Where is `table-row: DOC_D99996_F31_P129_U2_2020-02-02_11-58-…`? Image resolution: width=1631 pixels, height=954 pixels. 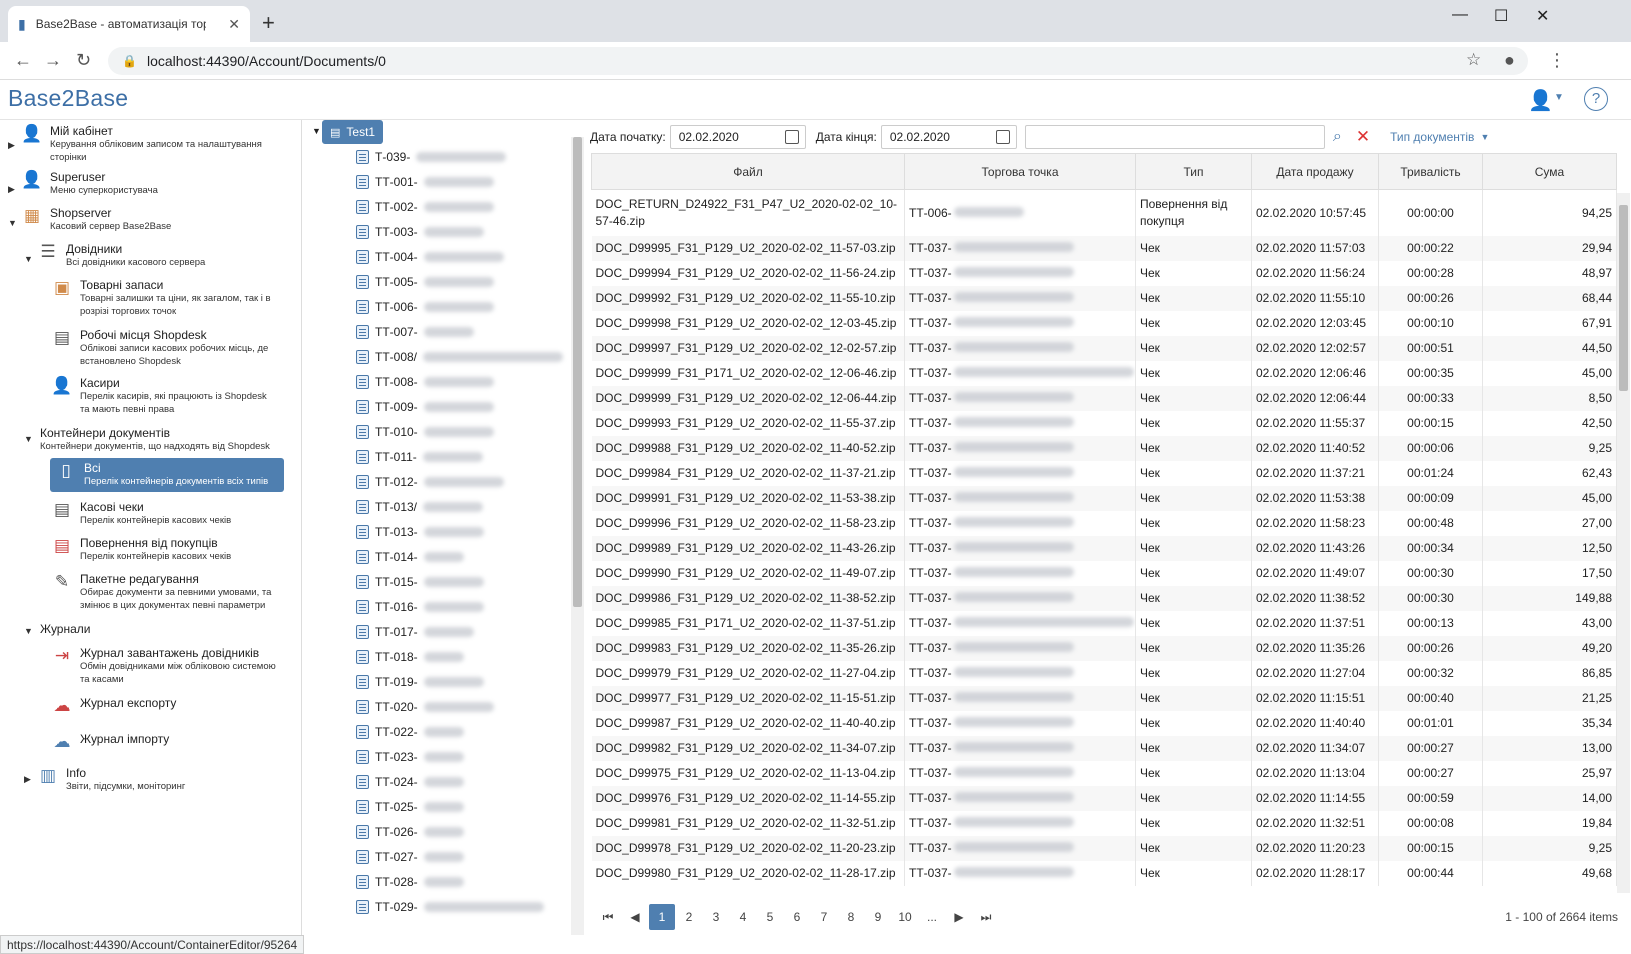 table-row: DOC_D99996_F31_P129_U2_2020-02-02_11-58-… is located at coordinates (1104, 523).